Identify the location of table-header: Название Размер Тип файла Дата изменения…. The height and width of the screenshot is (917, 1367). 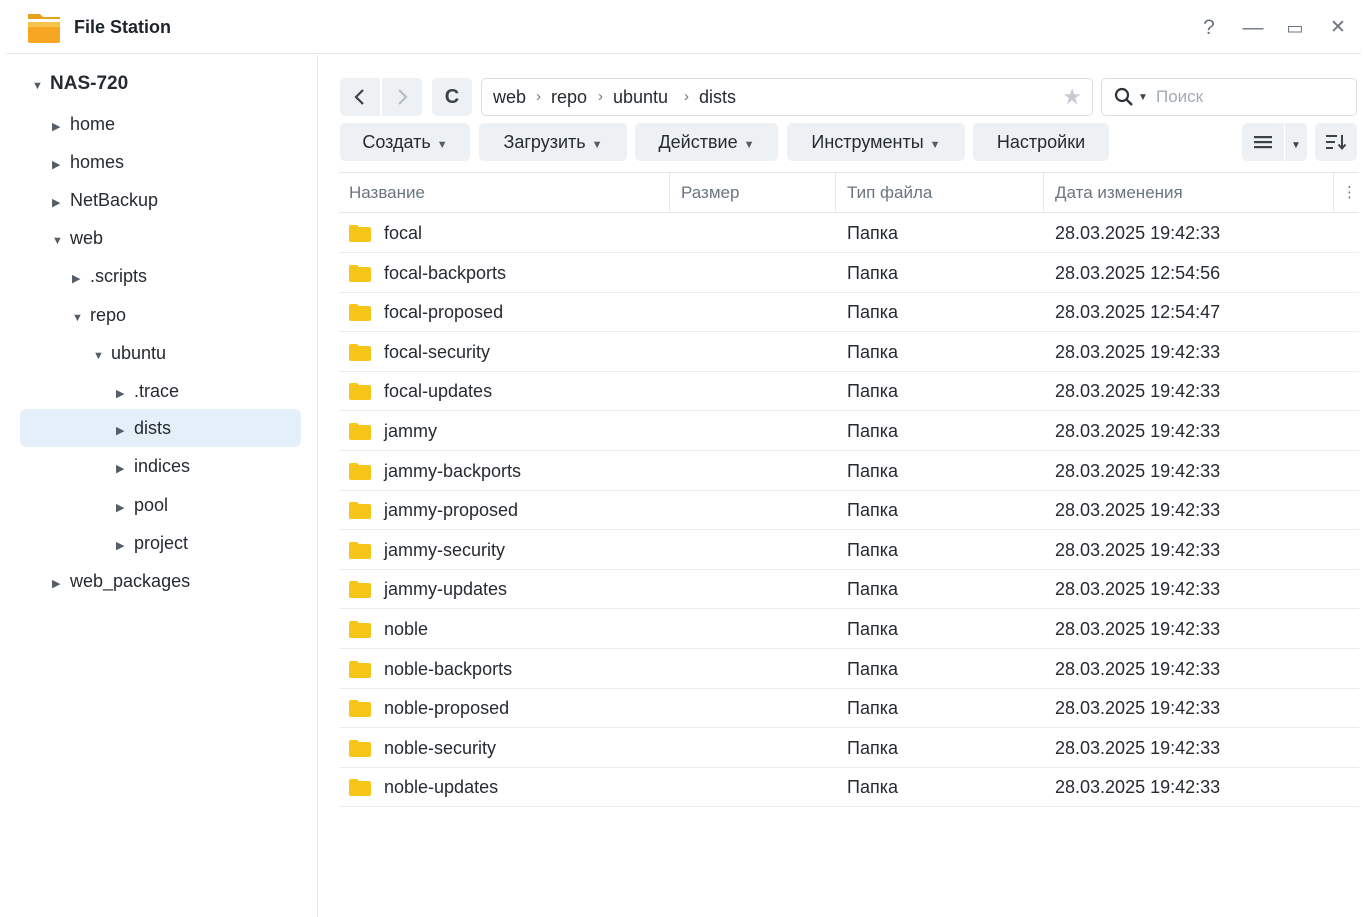
(849, 192).